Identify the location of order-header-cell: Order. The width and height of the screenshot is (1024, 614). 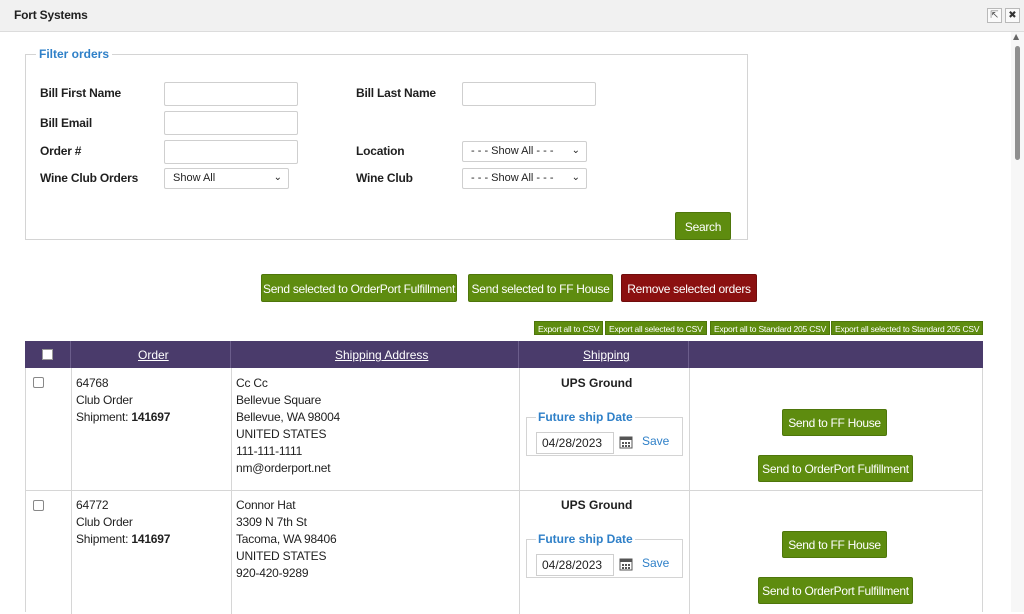
(151, 354).